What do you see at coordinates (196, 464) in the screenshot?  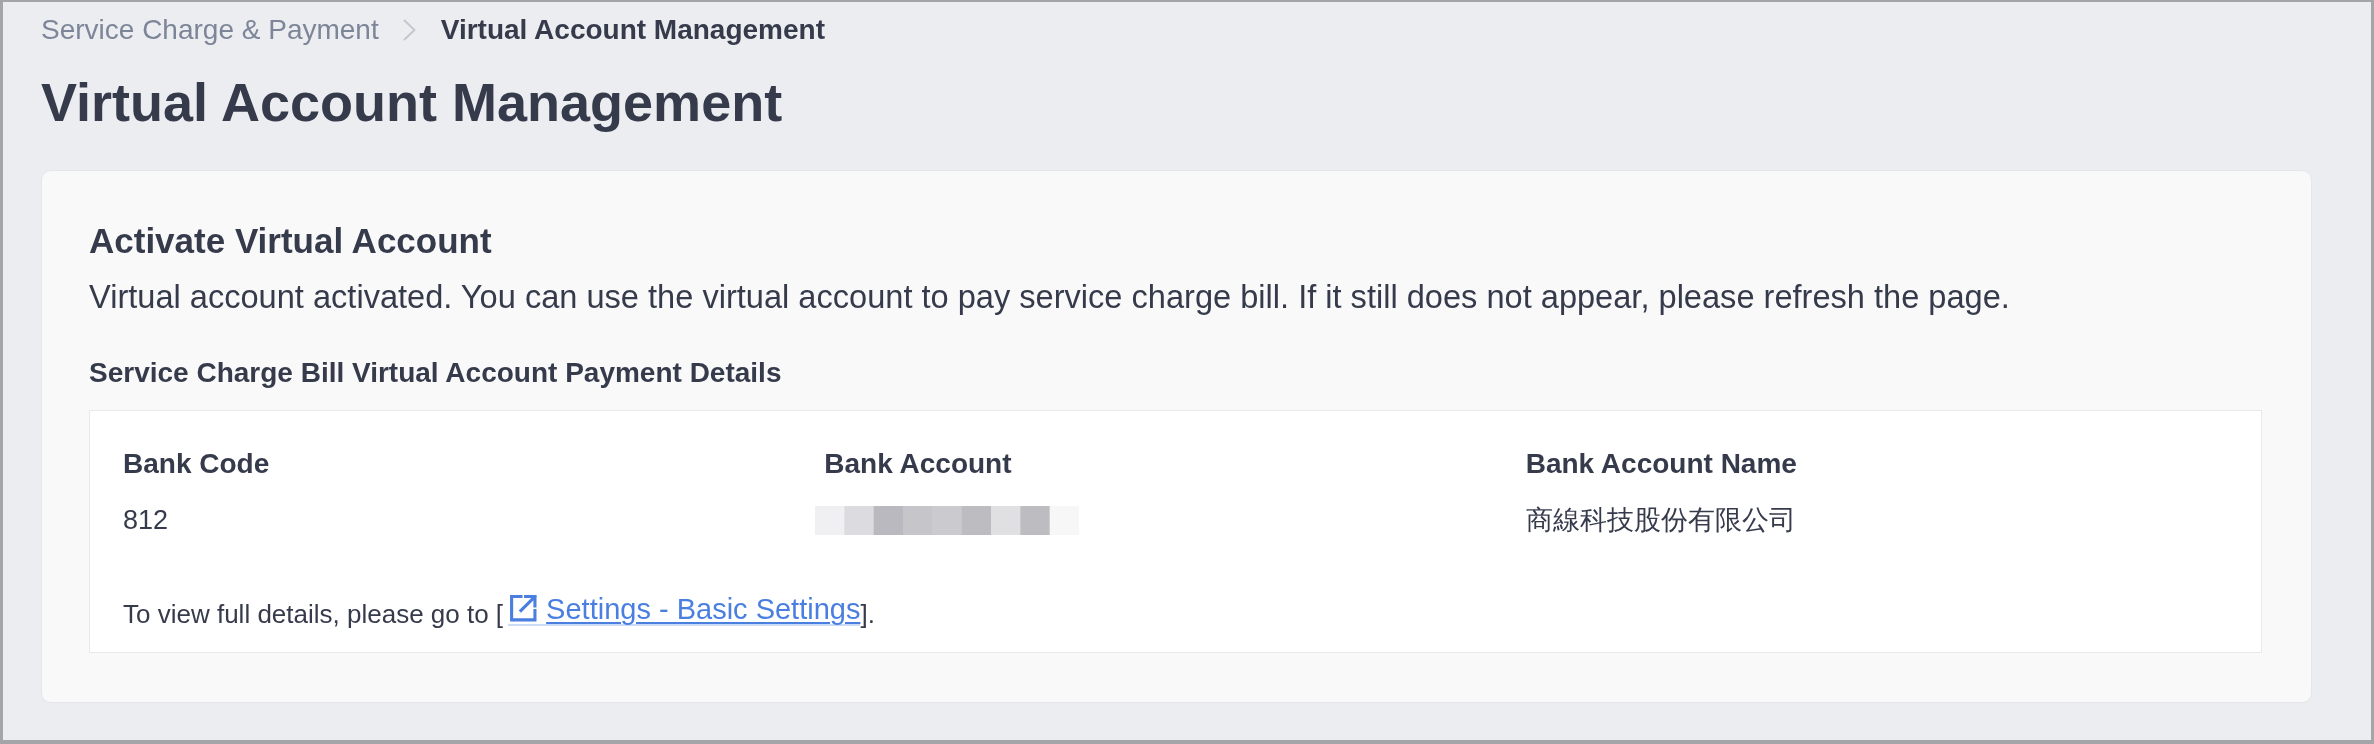 I see `field-label: Bank Code` at bounding box center [196, 464].